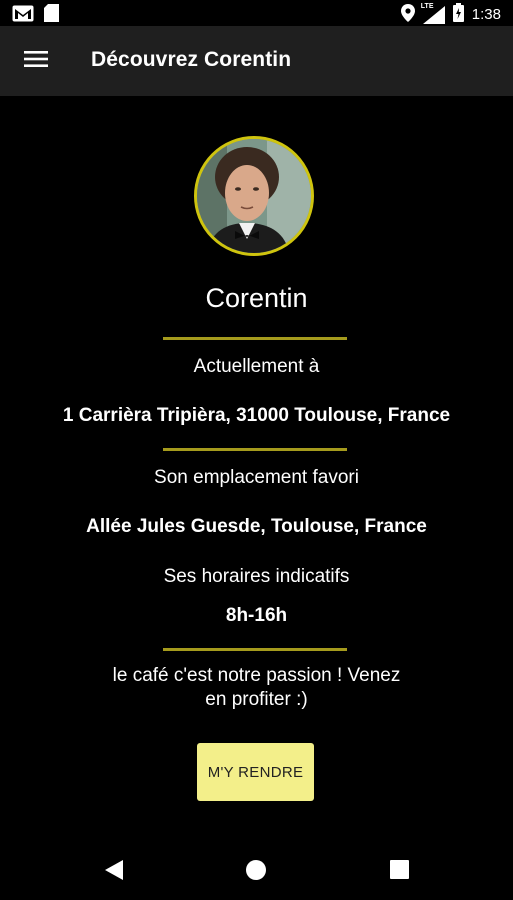  What do you see at coordinates (256, 526) in the screenshot?
I see `favorite-location-value: Allée Jules Guesde, Toulouse, France` at bounding box center [256, 526].